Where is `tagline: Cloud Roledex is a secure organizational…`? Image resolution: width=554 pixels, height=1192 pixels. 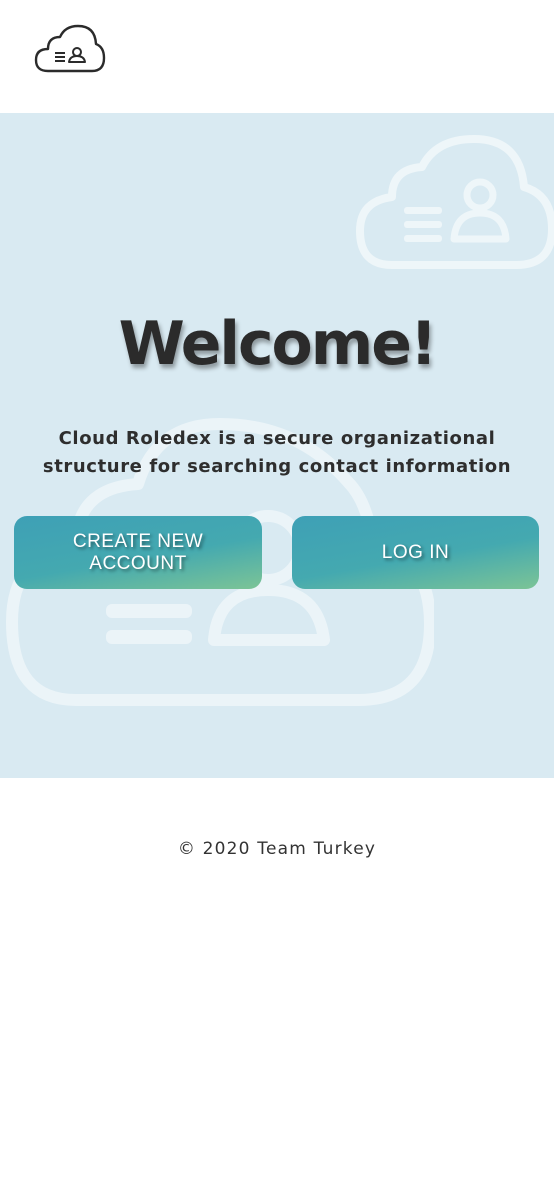
tagline: Cloud Roledex is a secure organizational… is located at coordinates (277, 453).